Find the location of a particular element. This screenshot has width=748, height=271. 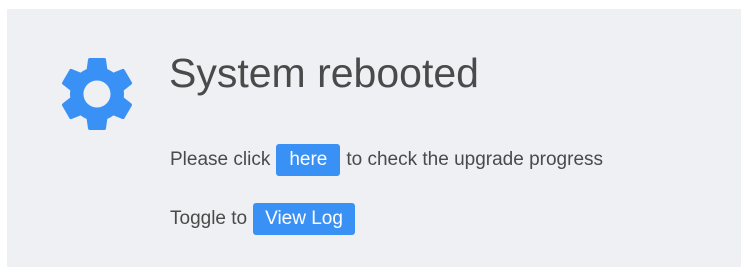

notice-title: System rebooted is located at coordinates (324, 73).